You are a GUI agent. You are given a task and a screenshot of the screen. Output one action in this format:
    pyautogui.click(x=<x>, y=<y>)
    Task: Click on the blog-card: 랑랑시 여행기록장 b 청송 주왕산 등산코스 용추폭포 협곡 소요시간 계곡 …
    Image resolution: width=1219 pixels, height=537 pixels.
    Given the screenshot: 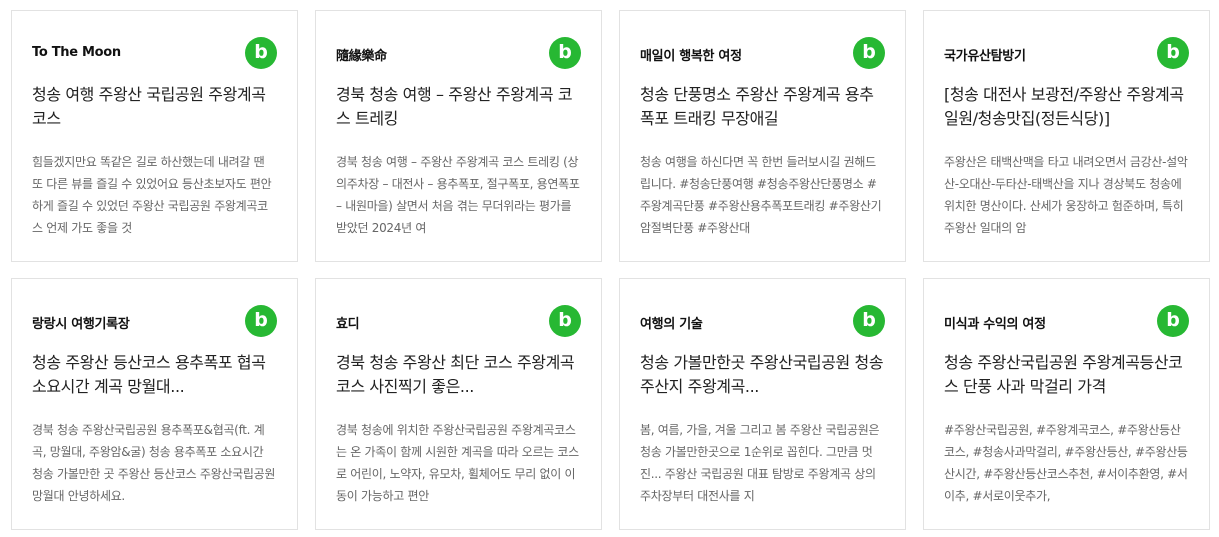 What is the action you would take?
    pyautogui.click(x=154, y=404)
    